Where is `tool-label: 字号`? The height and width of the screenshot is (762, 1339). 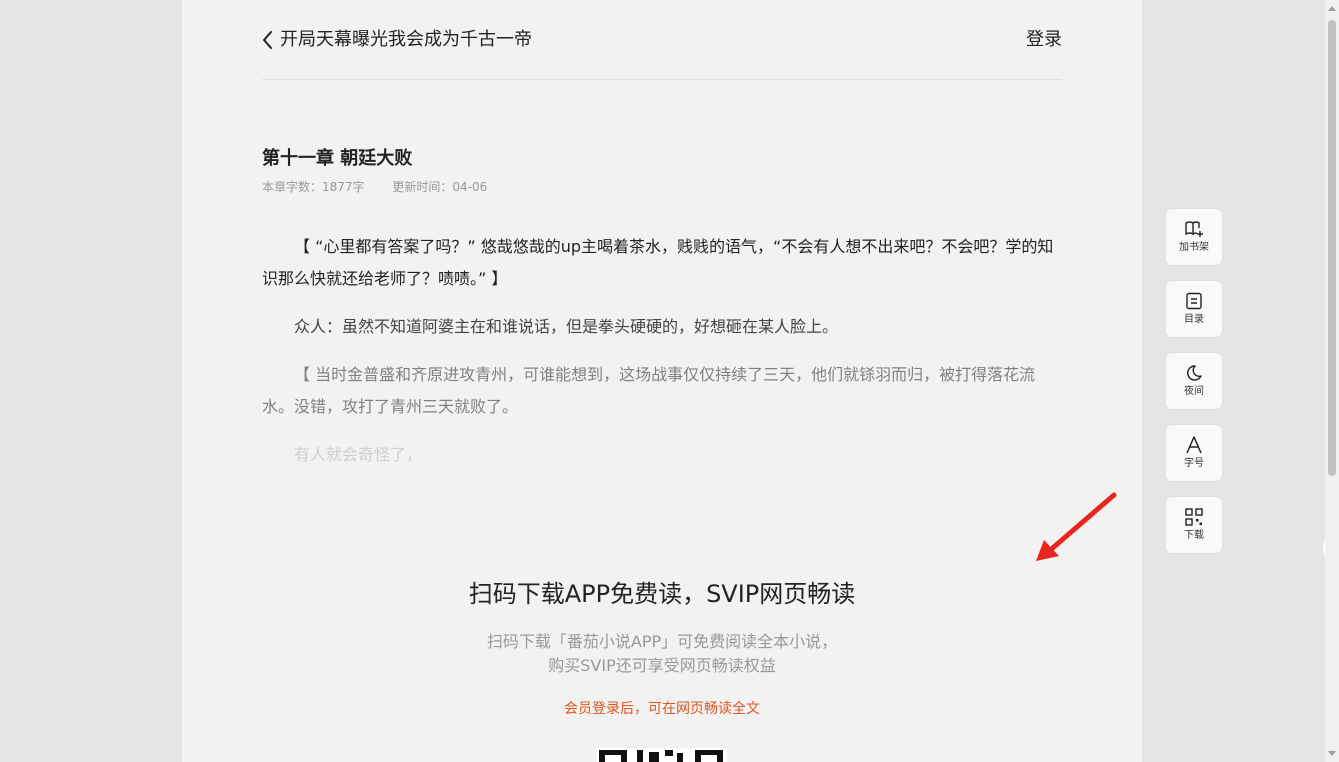 tool-label: 字号 is located at coordinates (1194, 463).